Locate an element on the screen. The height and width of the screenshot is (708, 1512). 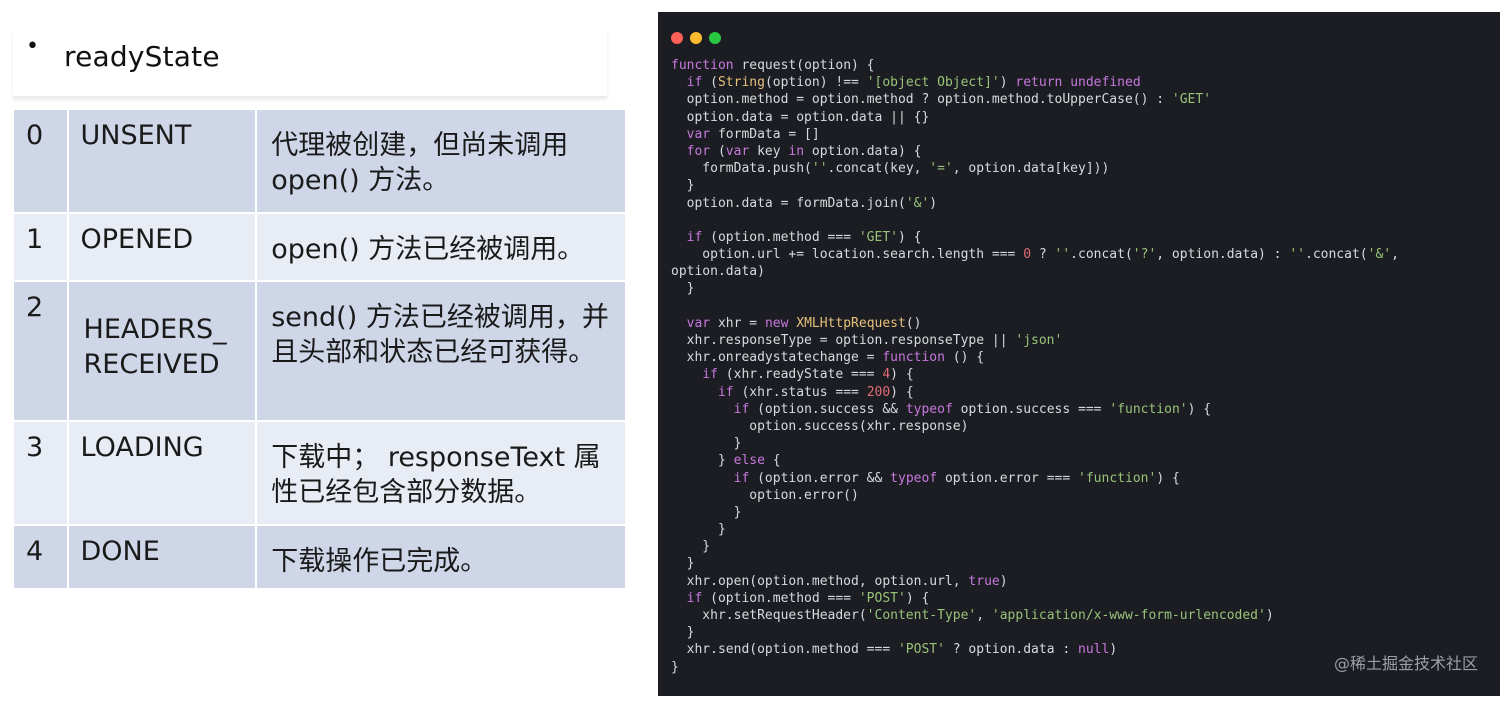
state-number: 0 is located at coordinates (41, 161).